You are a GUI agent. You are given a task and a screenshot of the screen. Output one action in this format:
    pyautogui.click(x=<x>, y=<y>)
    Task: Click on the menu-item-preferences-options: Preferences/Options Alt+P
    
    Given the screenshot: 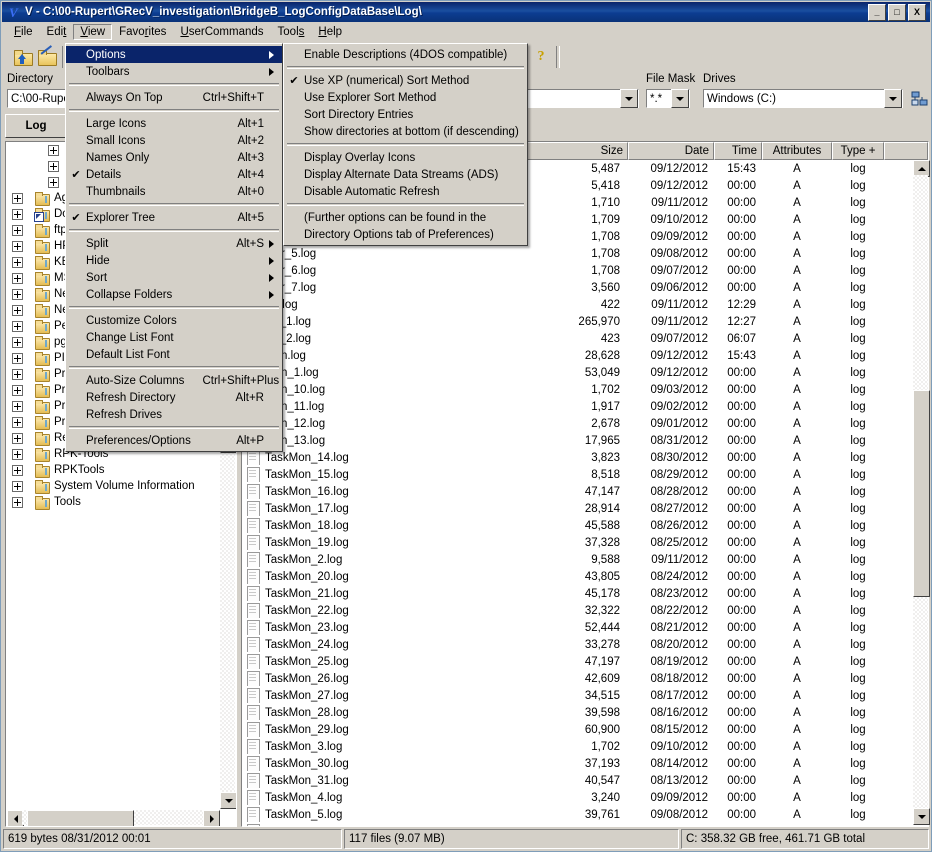 What is the action you would take?
    pyautogui.click(x=174, y=440)
    